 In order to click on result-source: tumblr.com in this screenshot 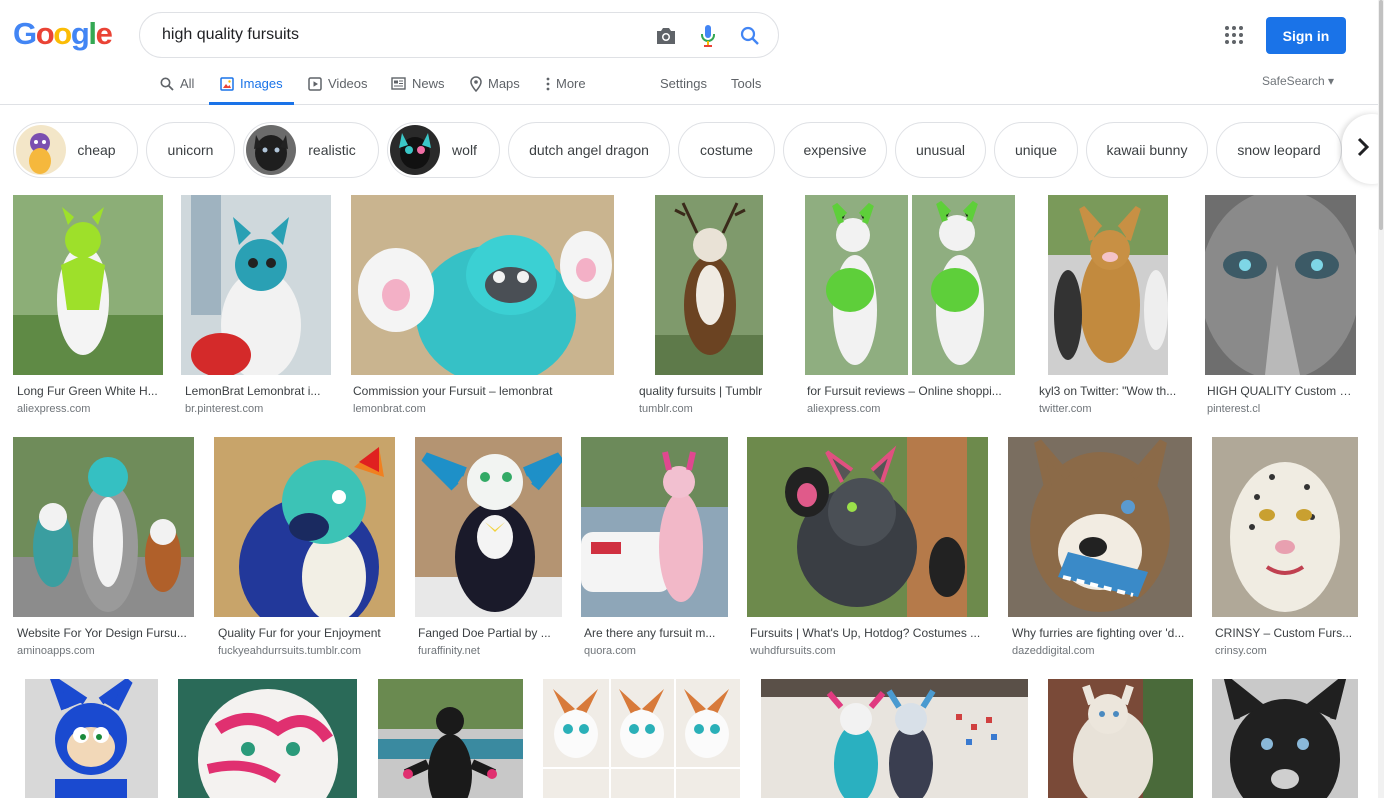, I will do `click(710, 409)`.